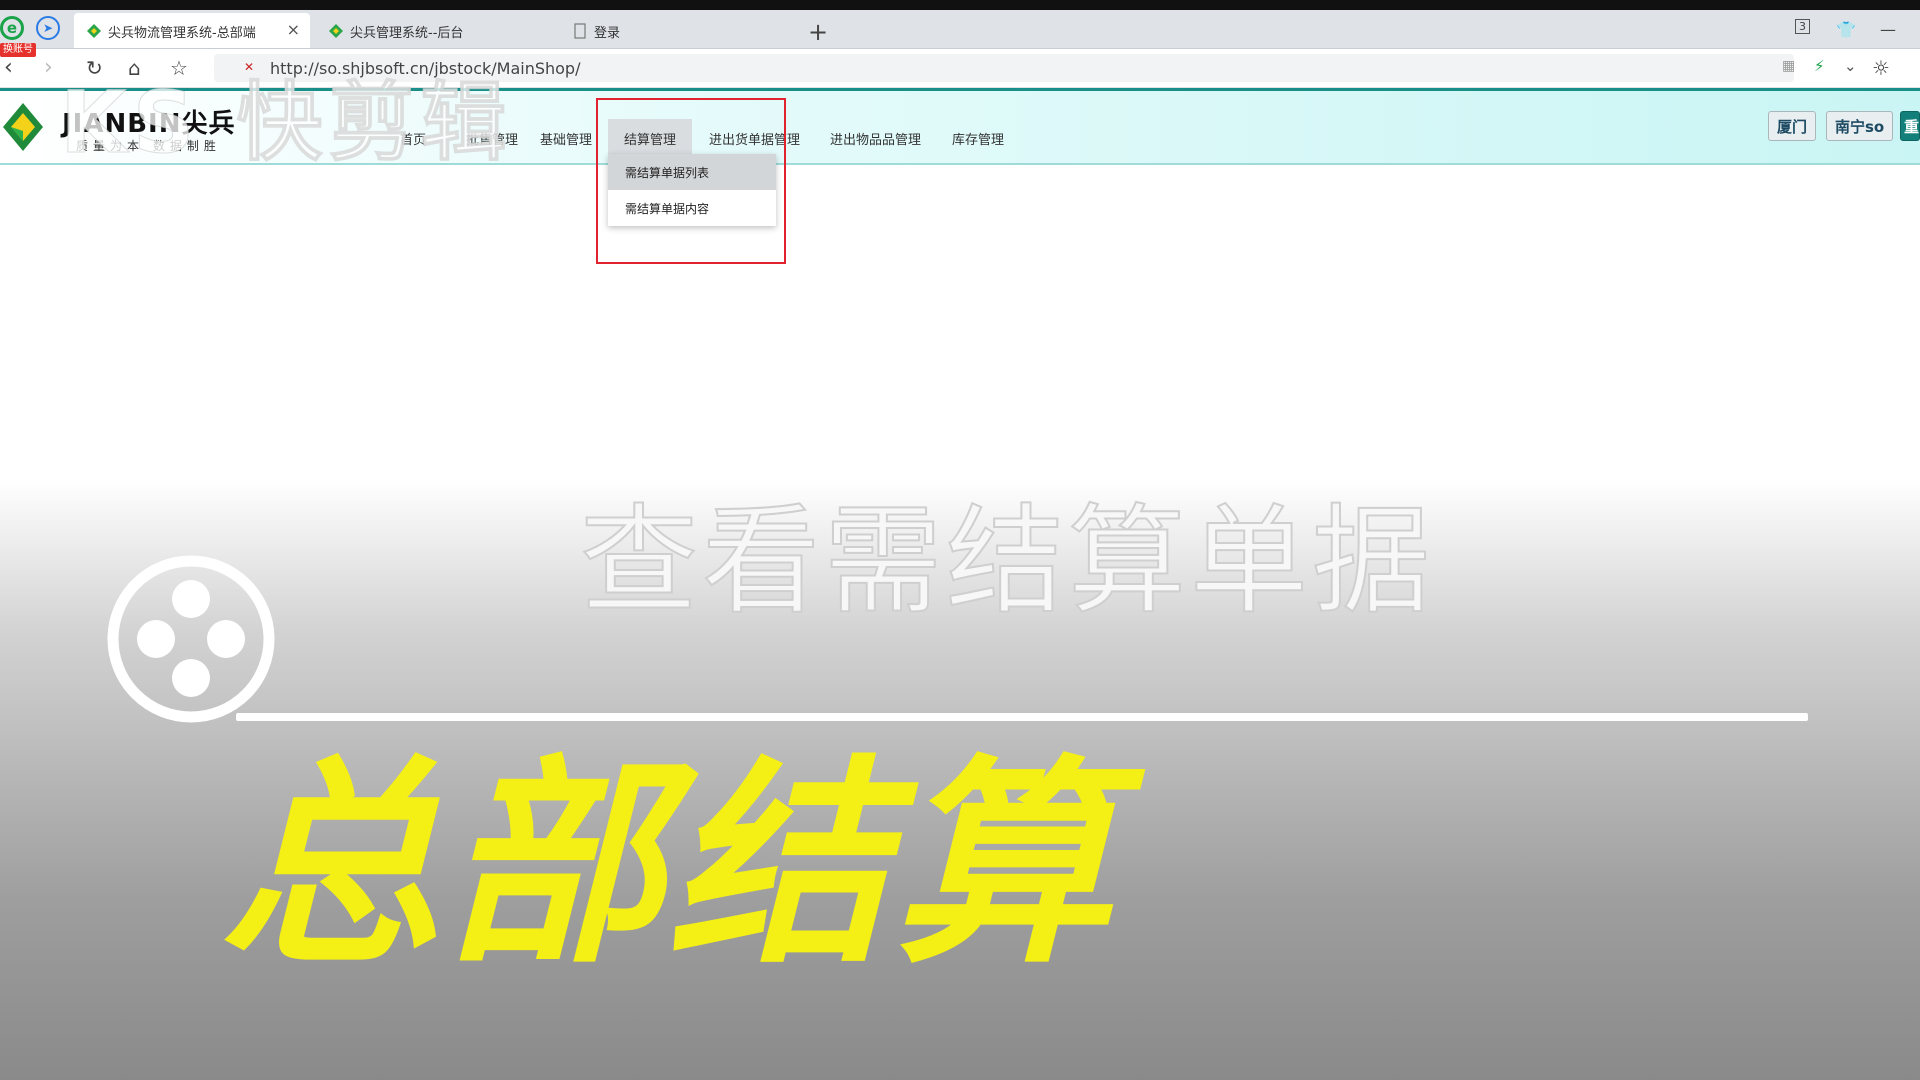 This screenshot has width=1920, height=1080. I want to click on minimize-icon: —, so click(1888, 29).